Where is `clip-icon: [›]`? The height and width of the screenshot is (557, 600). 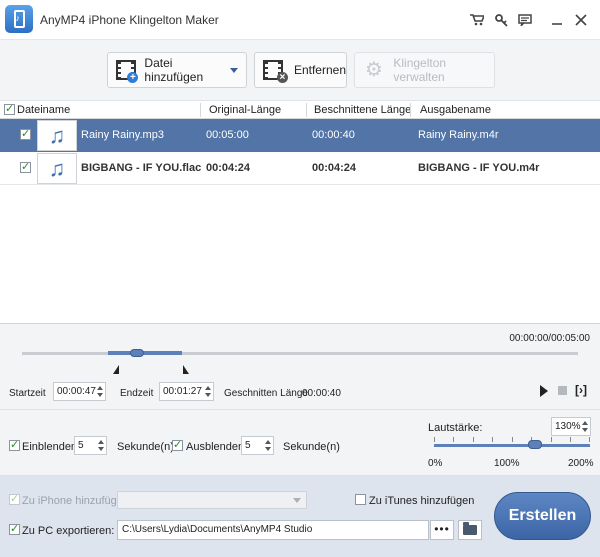
clip-icon: [›] is located at coordinates (583, 390).